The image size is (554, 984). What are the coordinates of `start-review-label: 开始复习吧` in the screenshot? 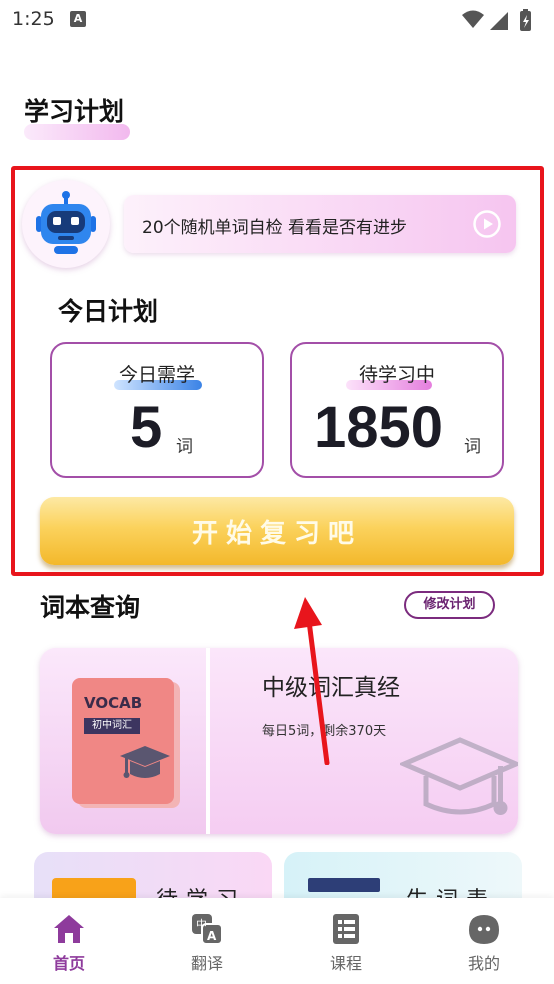 It's located at (276, 534).